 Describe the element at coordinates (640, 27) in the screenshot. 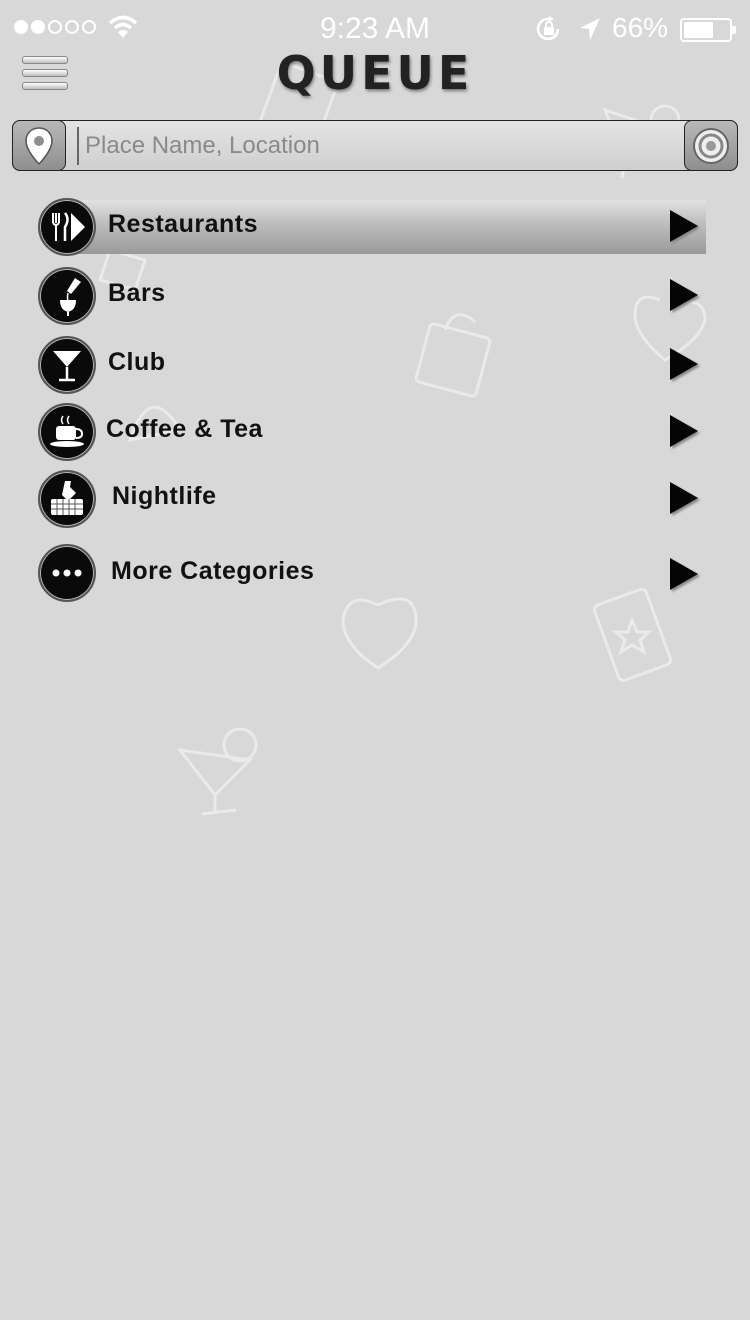

I see `battery-percentage: 66%` at that location.